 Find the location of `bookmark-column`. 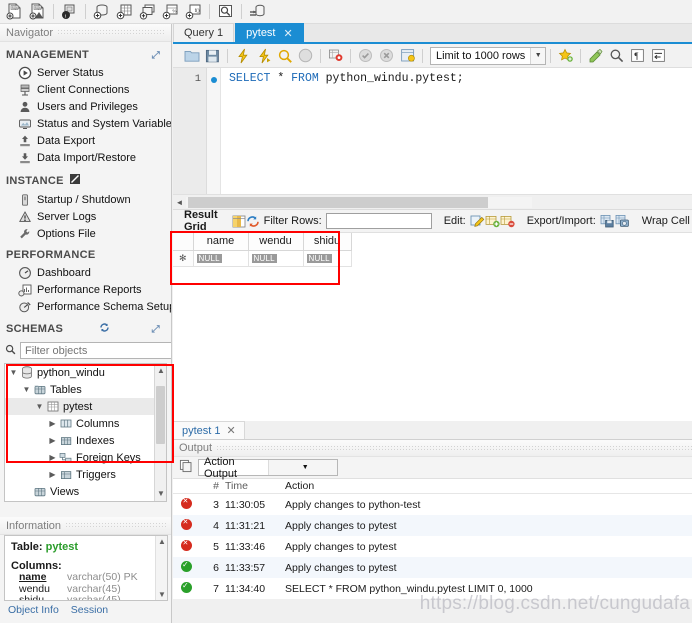

bookmark-column is located at coordinates (214, 131).